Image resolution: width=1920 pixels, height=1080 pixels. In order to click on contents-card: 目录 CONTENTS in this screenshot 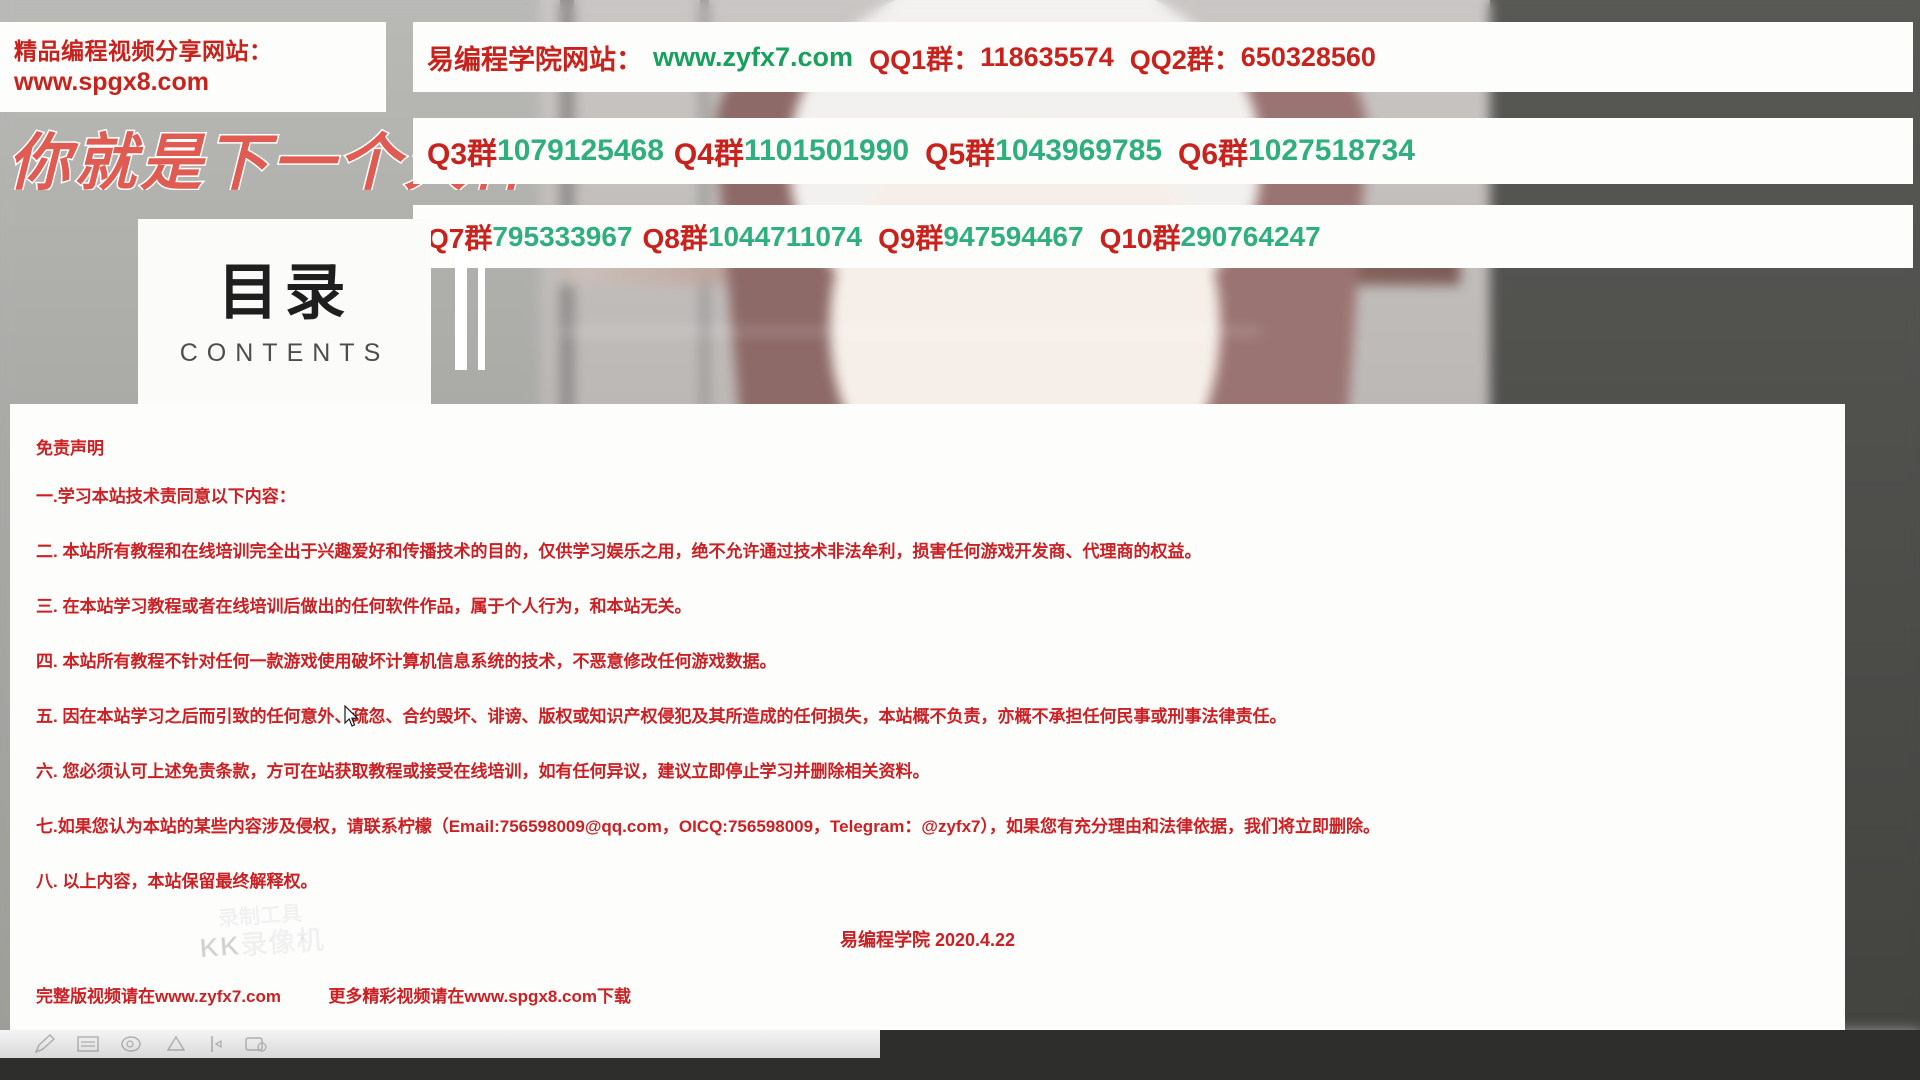, I will do `click(284, 312)`.